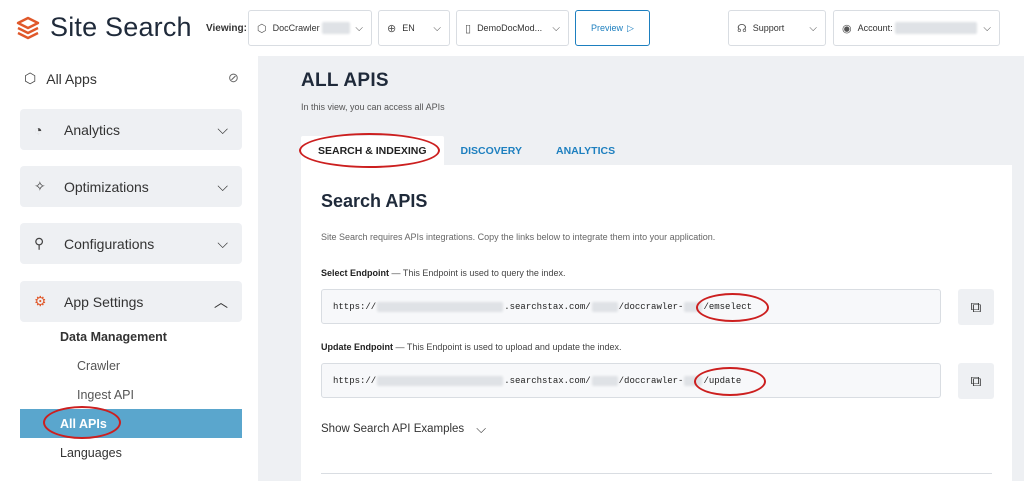  I want to click on chevron-up-icon: ︿, so click(221, 301).